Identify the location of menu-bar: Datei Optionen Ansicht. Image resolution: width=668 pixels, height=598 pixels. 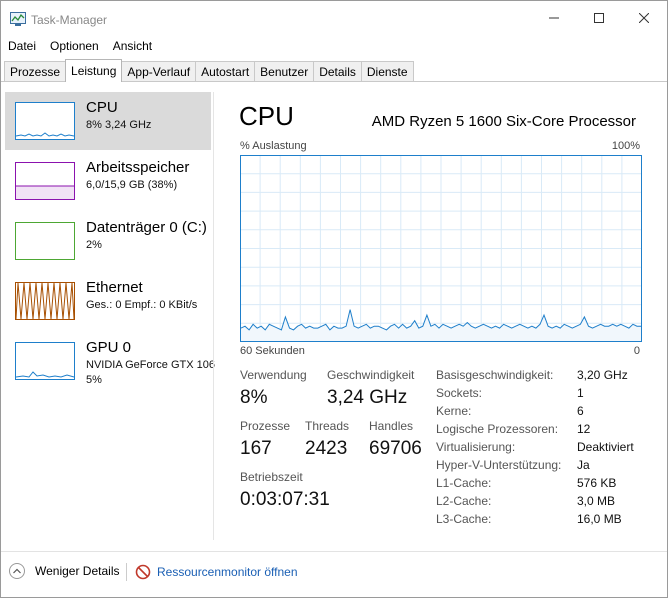
(80, 46).